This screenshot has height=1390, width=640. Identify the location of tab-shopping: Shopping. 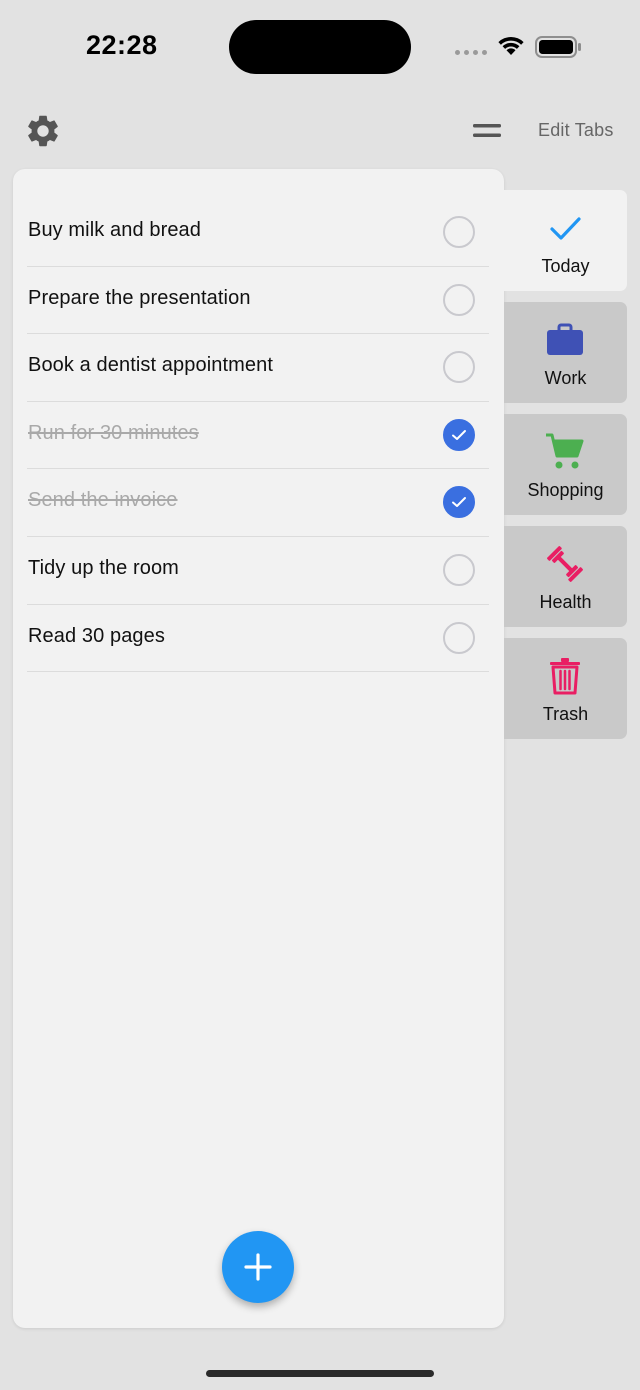
(565, 464).